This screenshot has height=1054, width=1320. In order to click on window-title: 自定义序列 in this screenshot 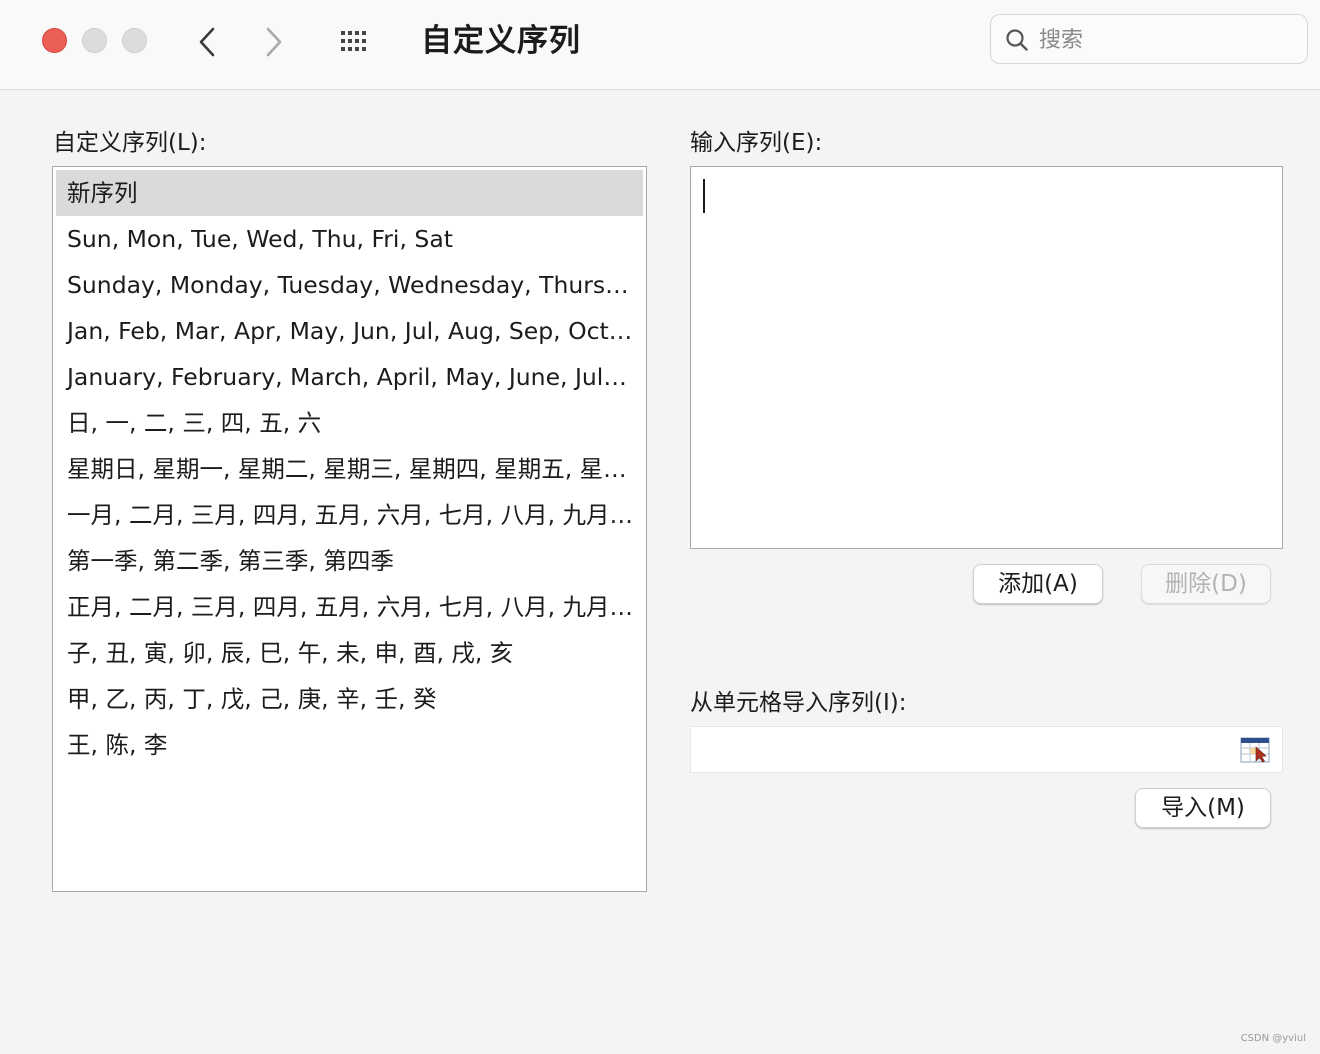, I will do `click(501, 41)`.